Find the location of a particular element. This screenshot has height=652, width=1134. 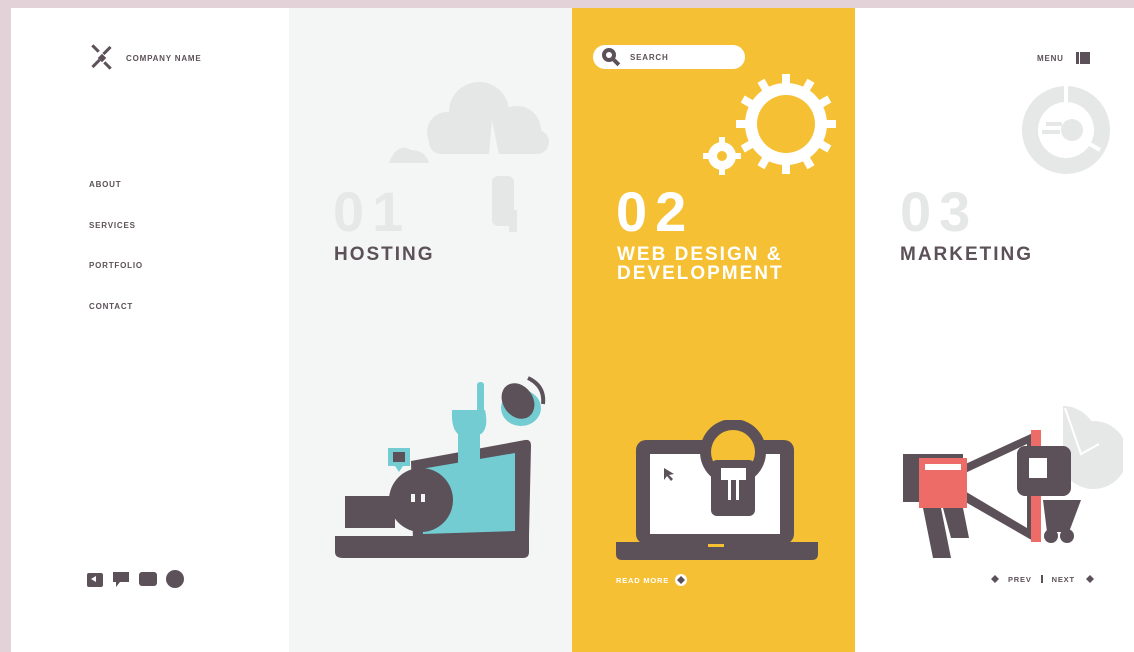

nav-item-contact: CONTACT is located at coordinates (116, 322).